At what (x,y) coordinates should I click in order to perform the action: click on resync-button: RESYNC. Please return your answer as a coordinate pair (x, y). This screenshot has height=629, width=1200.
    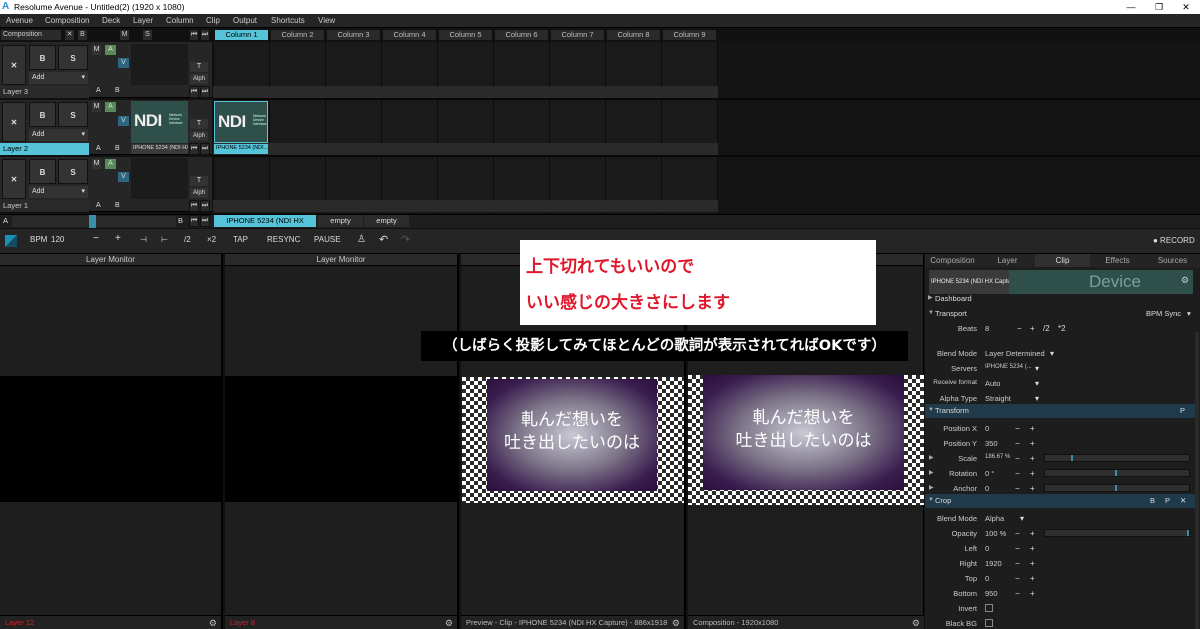
    Looking at the image, I should click on (283, 239).